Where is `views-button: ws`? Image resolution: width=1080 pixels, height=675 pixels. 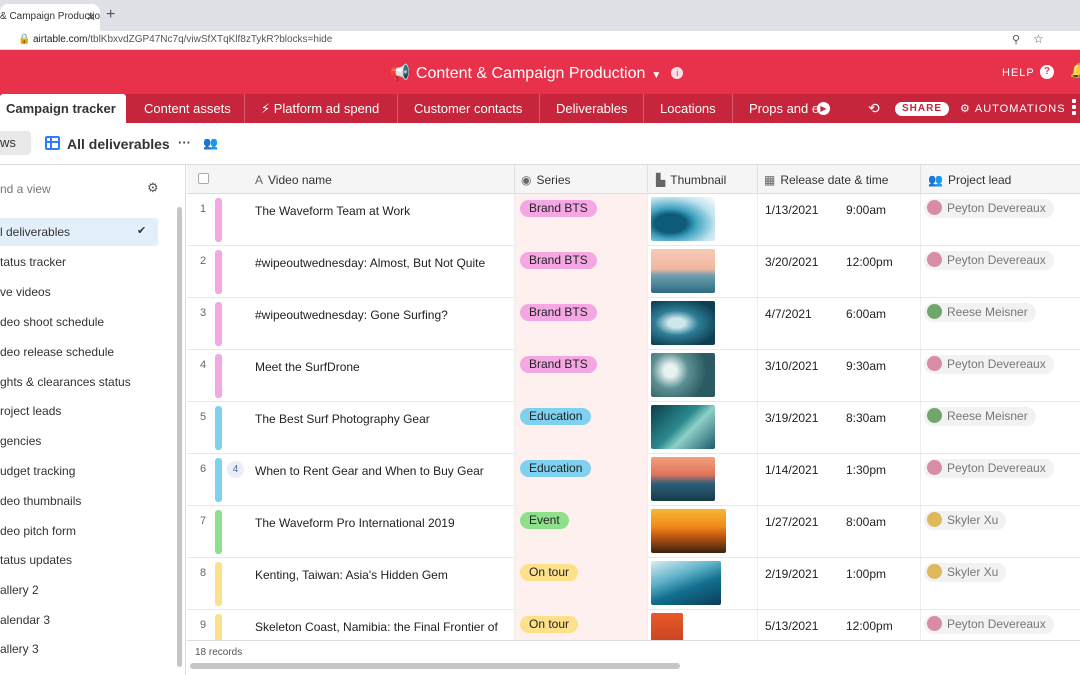
views-button: ws is located at coordinates (15, 143).